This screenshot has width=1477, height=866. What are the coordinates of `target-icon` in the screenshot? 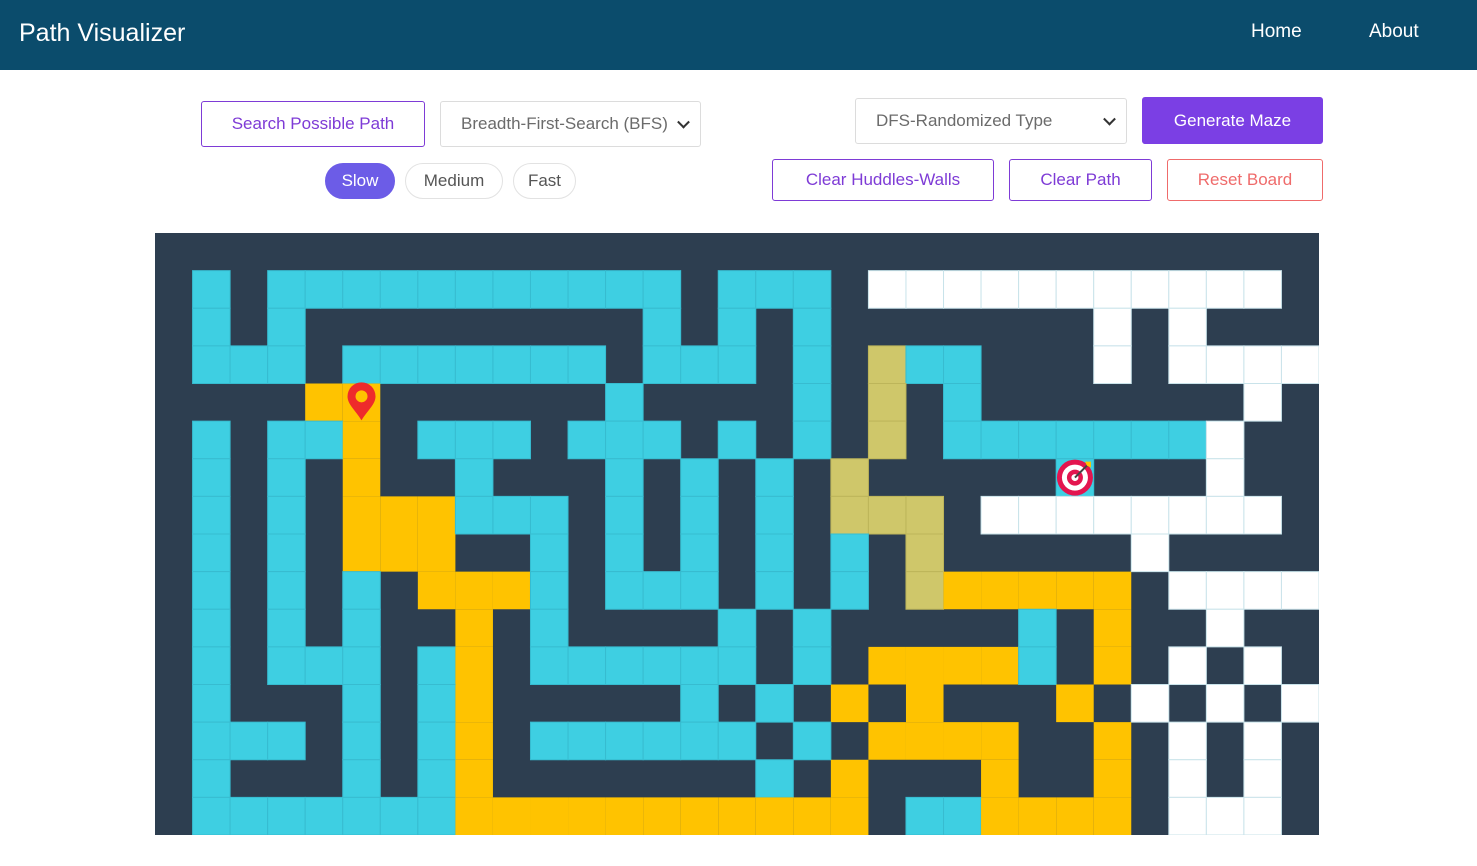 It's located at (1074, 477).